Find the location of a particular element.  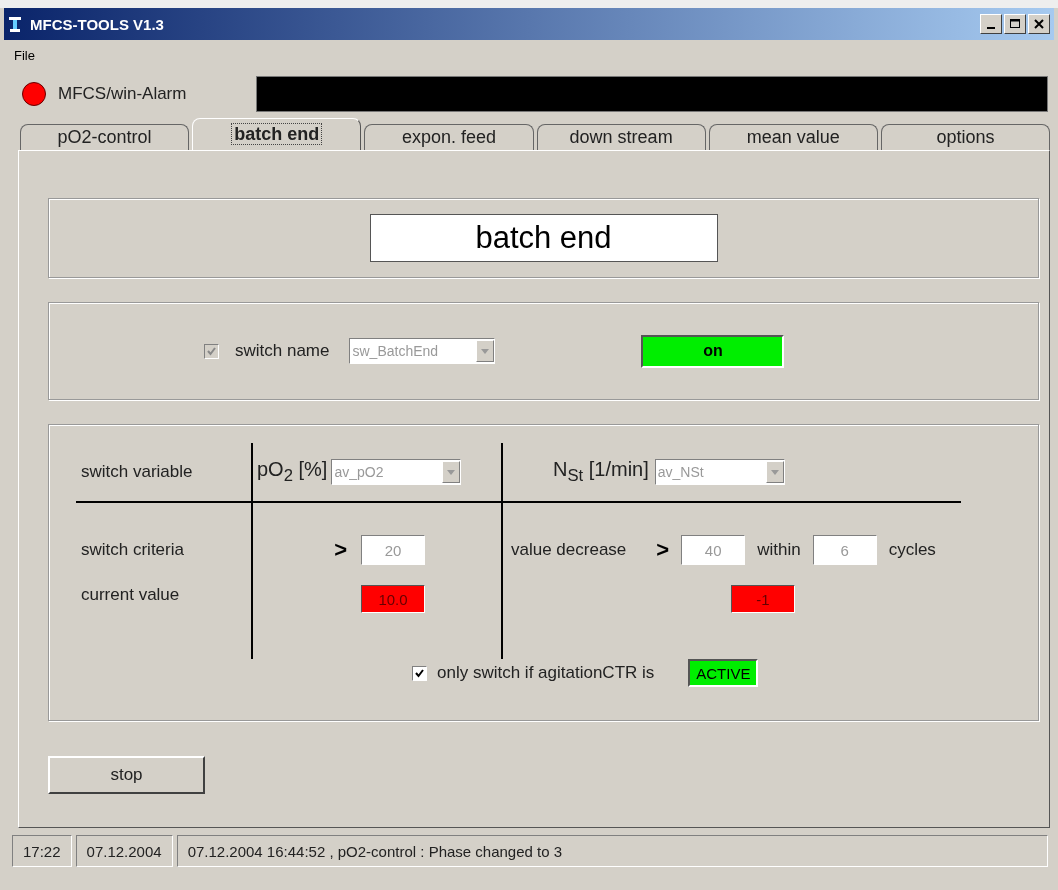

minimize-button is located at coordinates (991, 24).